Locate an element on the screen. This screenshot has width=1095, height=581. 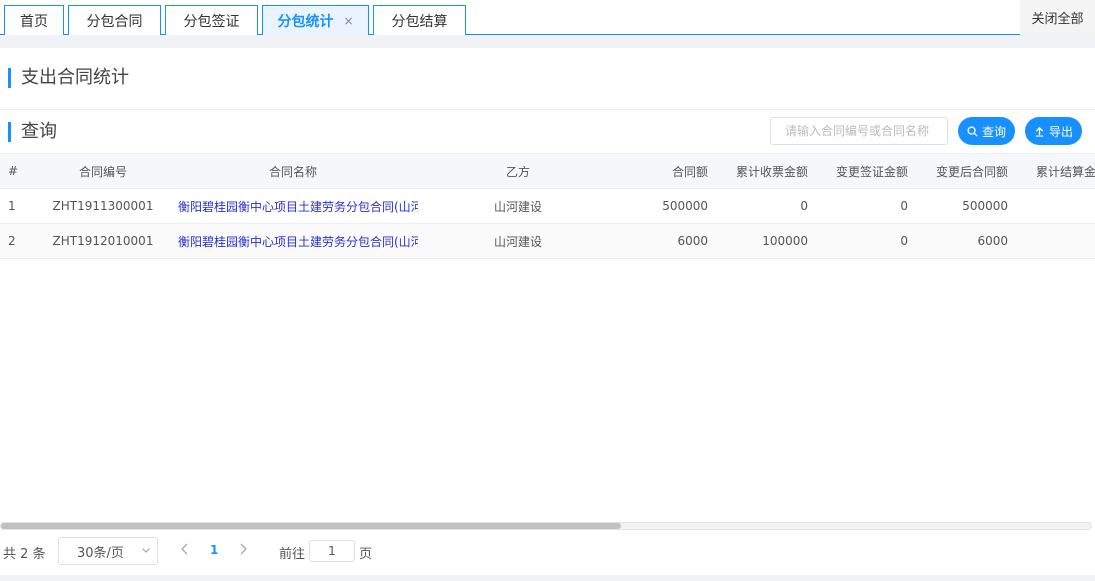
export-button-label: 导出 is located at coordinates (1060, 131).